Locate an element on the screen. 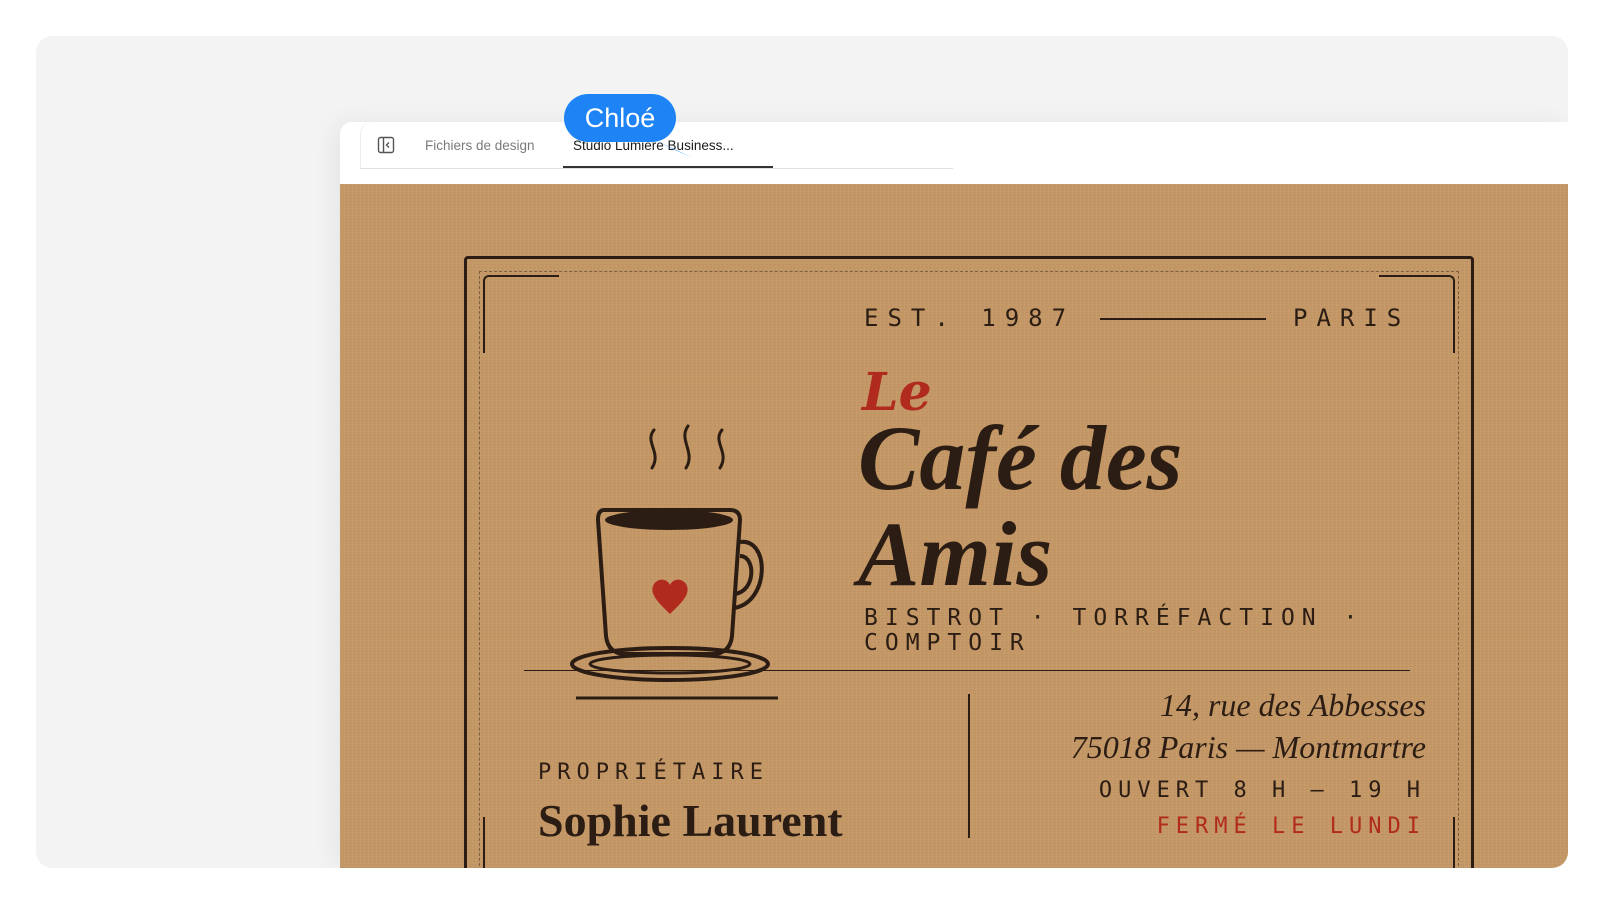 This screenshot has width=1600, height=900. closed-day: FERMÉ LE LUNDI is located at coordinates (1291, 826).